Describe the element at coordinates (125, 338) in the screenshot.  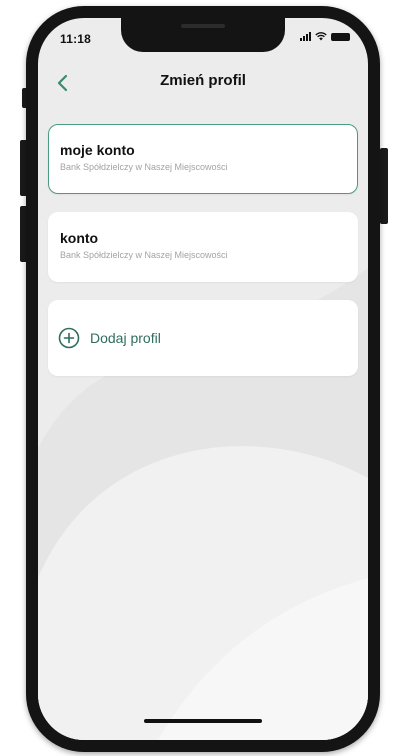
I see `add-profile-label: Dodaj profil` at that location.